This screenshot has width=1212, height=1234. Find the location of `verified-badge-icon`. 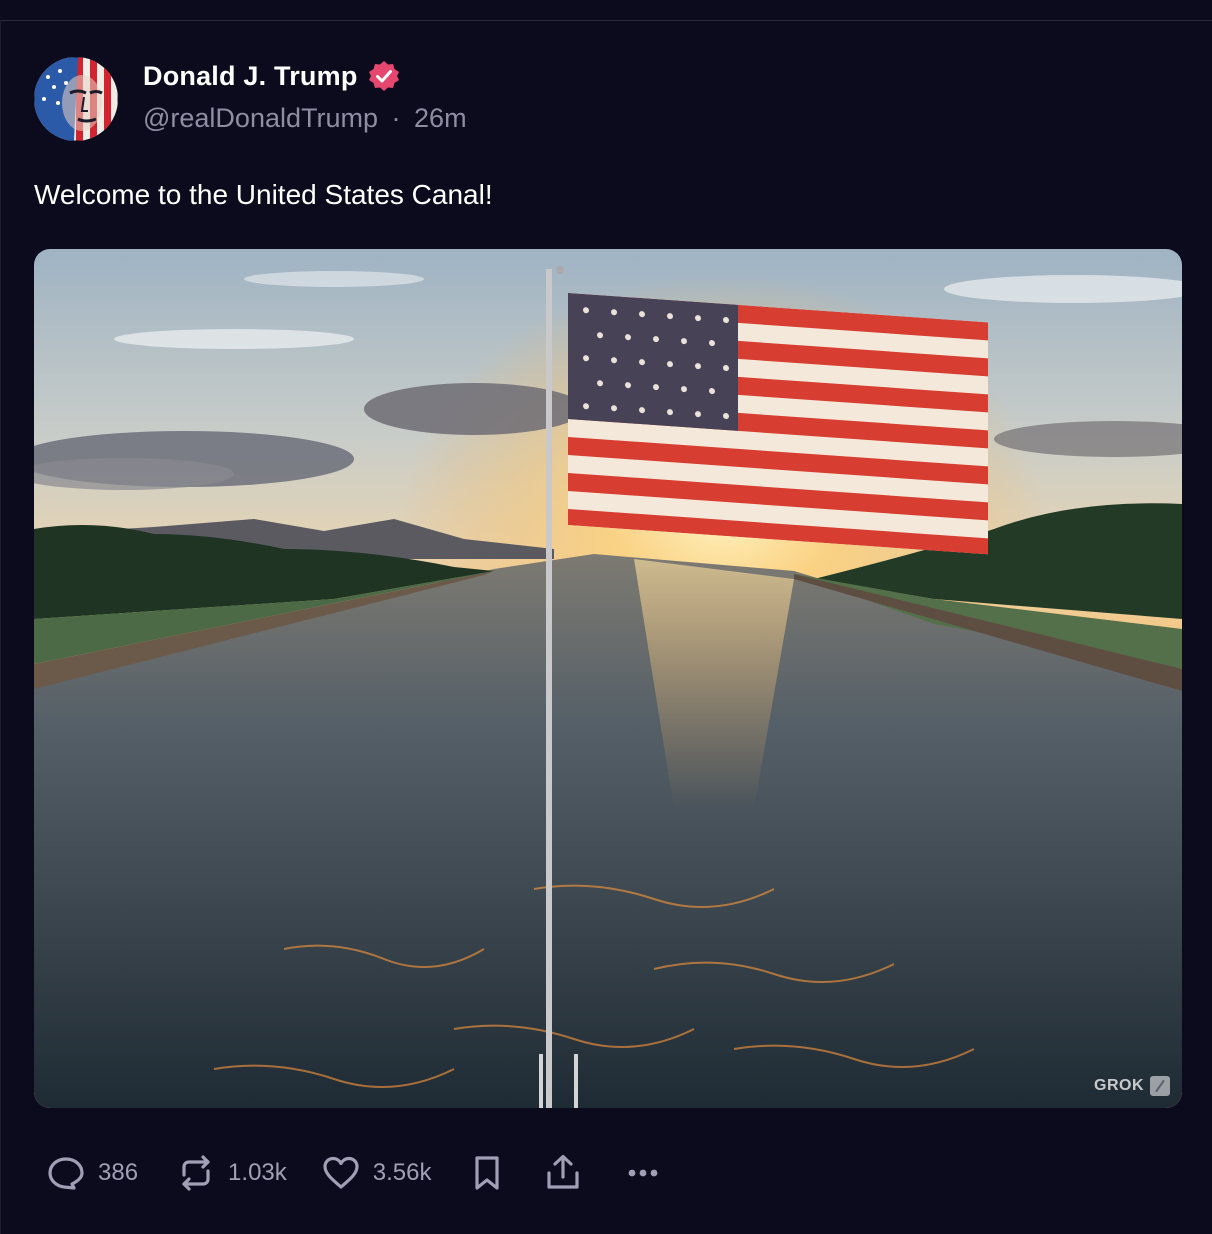

verified-badge-icon is located at coordinates (384, 76).